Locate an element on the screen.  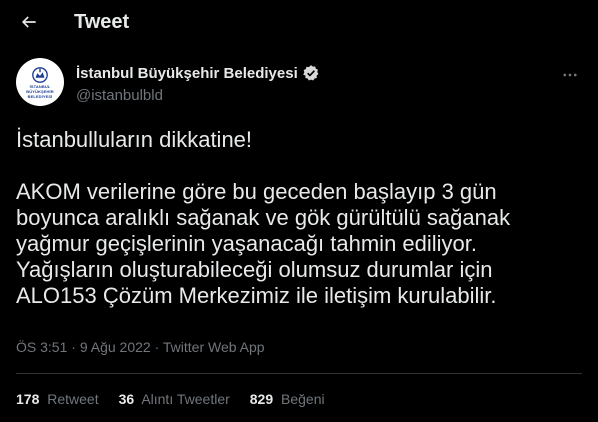
quotes-label: Alıntı Tweetler is located at coordinates (185, 399).